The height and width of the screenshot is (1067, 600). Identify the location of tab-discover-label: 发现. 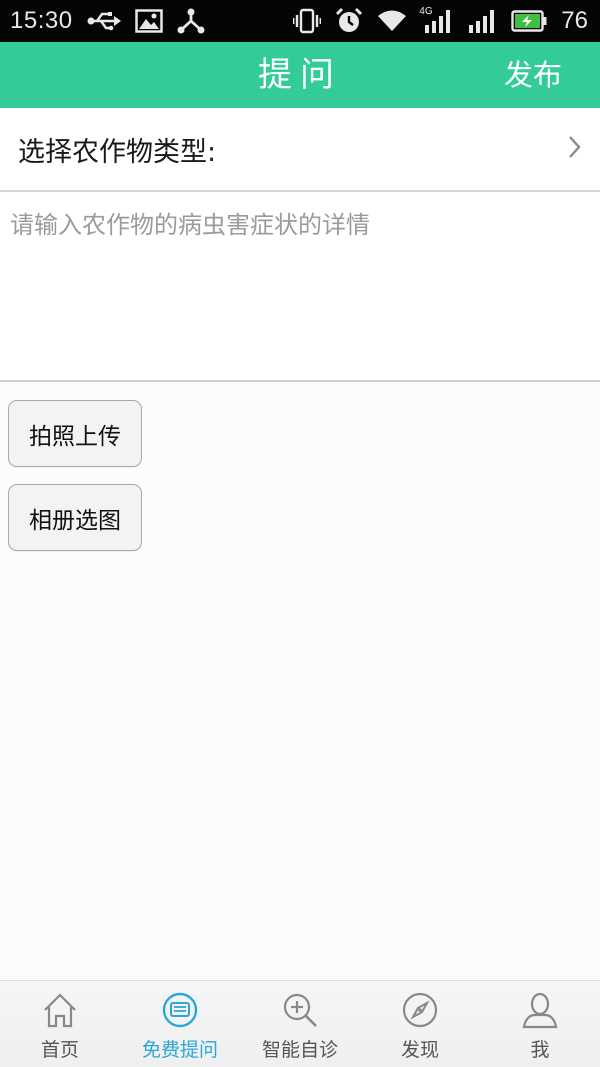
(419, 1050).